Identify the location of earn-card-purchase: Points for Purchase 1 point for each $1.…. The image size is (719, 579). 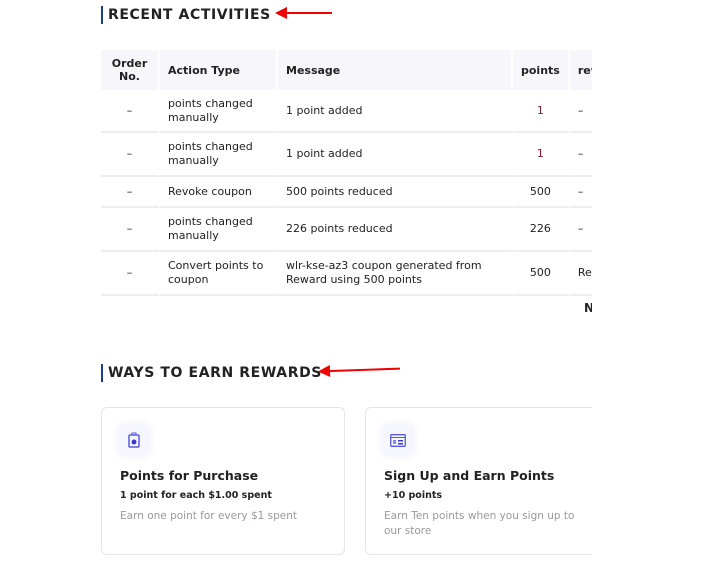
(223, 481).